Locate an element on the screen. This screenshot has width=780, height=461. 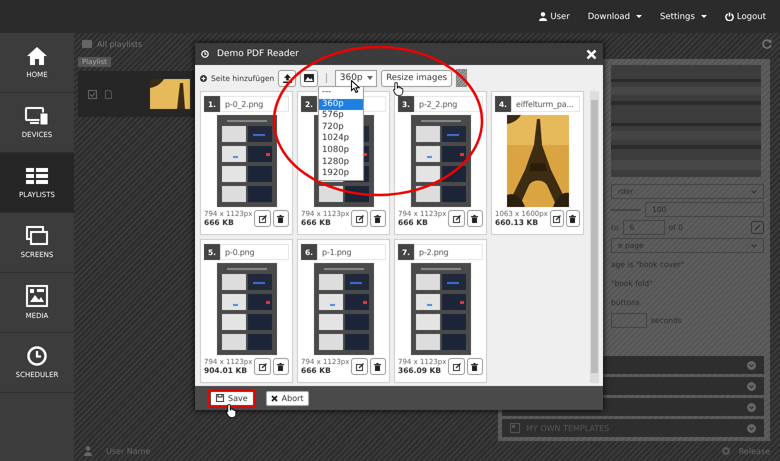
dropdown-option: 1280p is located at coordinates (341, 162).